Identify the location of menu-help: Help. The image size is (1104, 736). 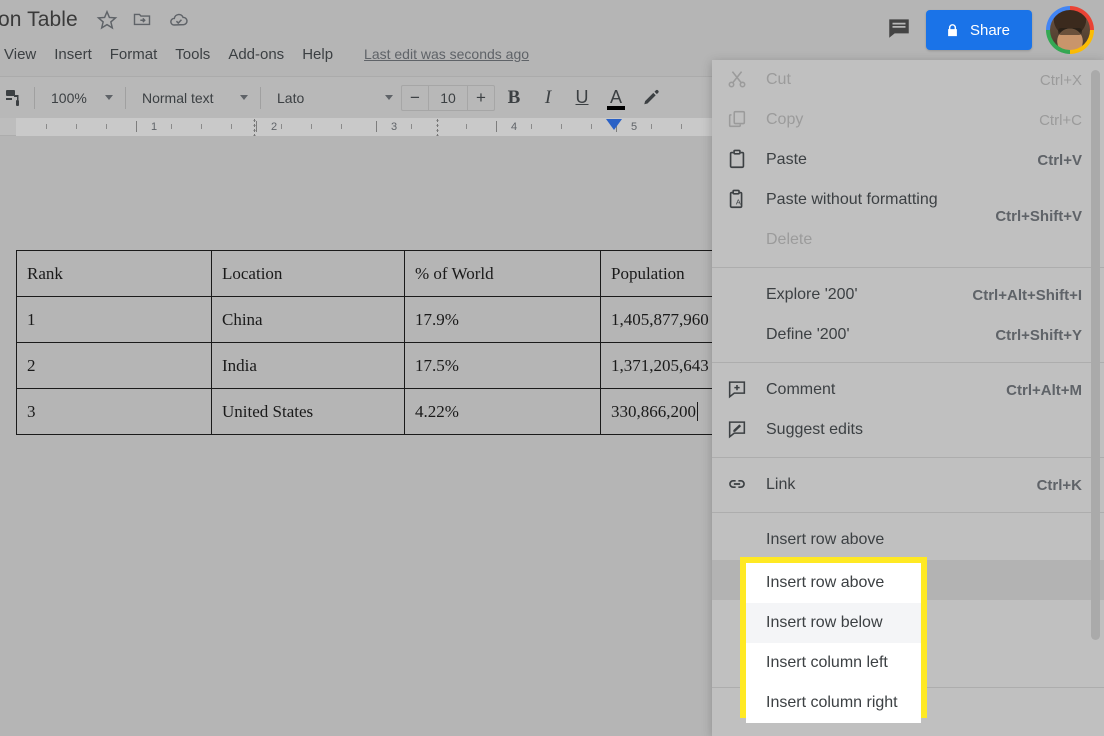
(317, 54).